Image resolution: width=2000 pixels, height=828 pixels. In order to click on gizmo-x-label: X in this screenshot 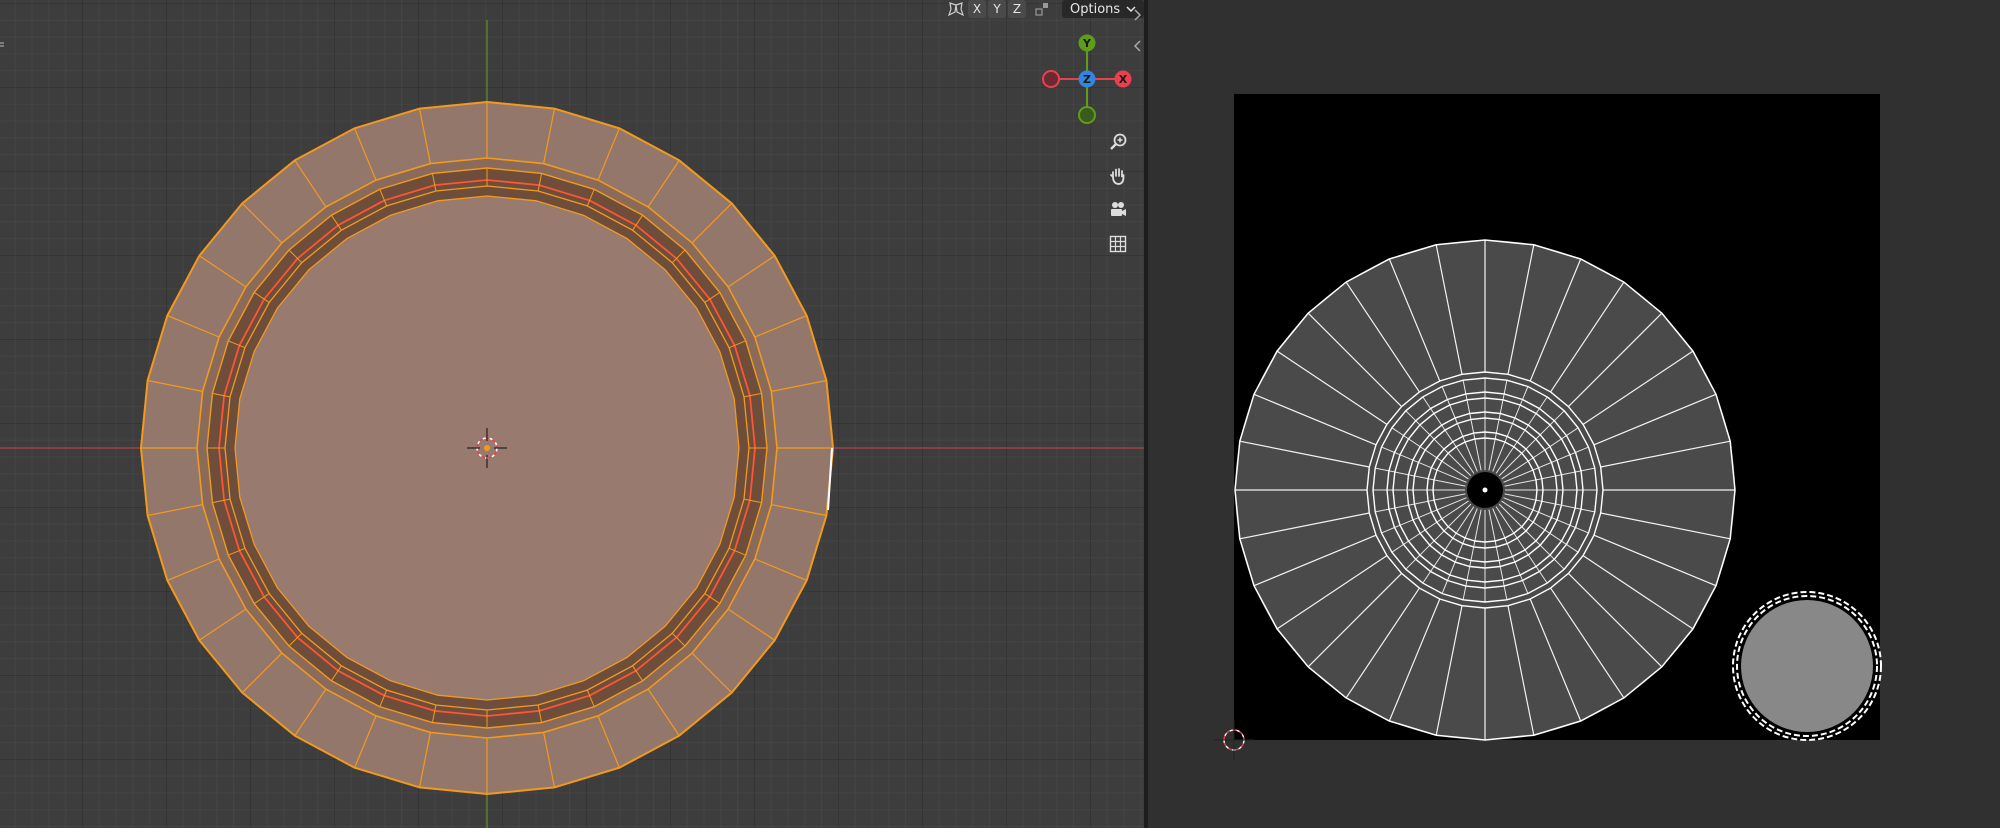, I will do `click(1123, 79)`.